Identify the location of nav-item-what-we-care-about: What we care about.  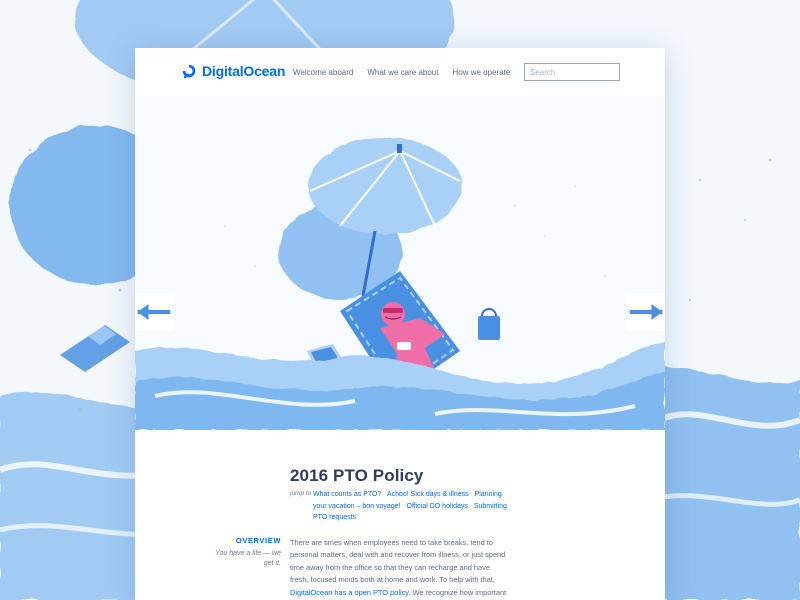
(402, 72).